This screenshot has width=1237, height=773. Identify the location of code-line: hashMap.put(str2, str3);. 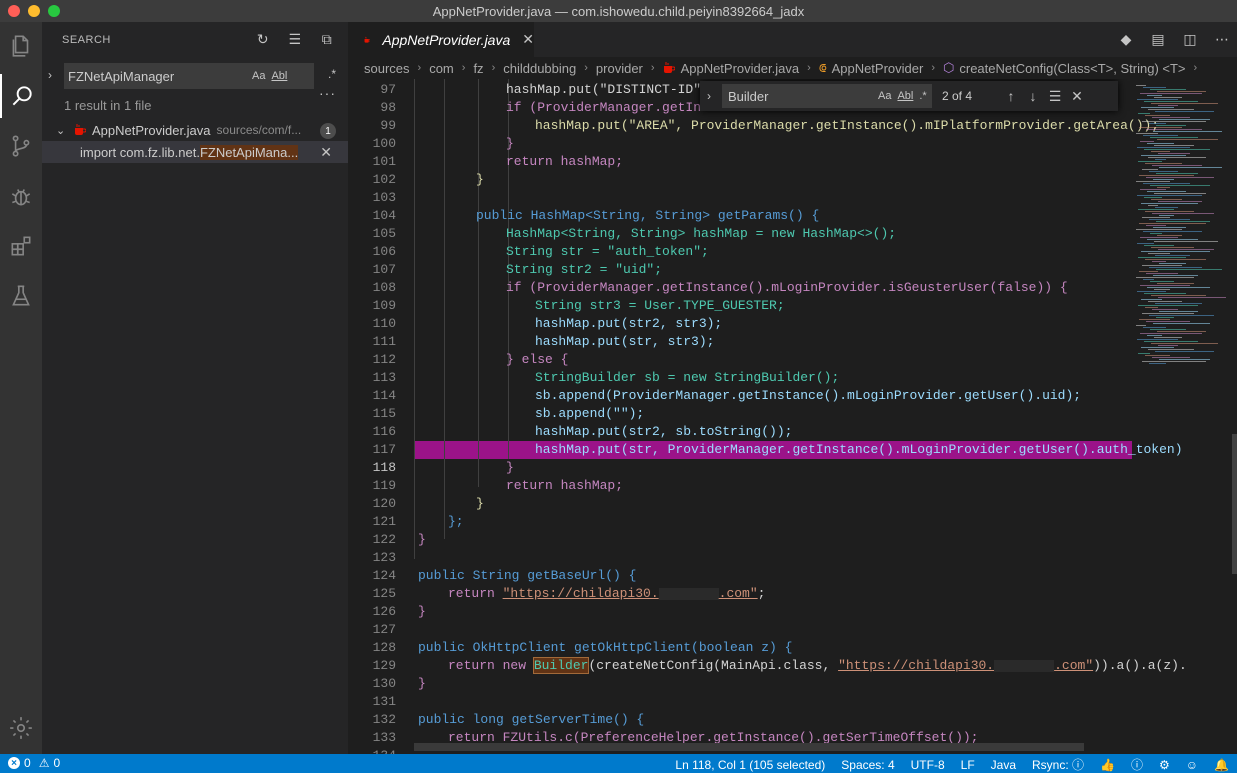
(629, 323).